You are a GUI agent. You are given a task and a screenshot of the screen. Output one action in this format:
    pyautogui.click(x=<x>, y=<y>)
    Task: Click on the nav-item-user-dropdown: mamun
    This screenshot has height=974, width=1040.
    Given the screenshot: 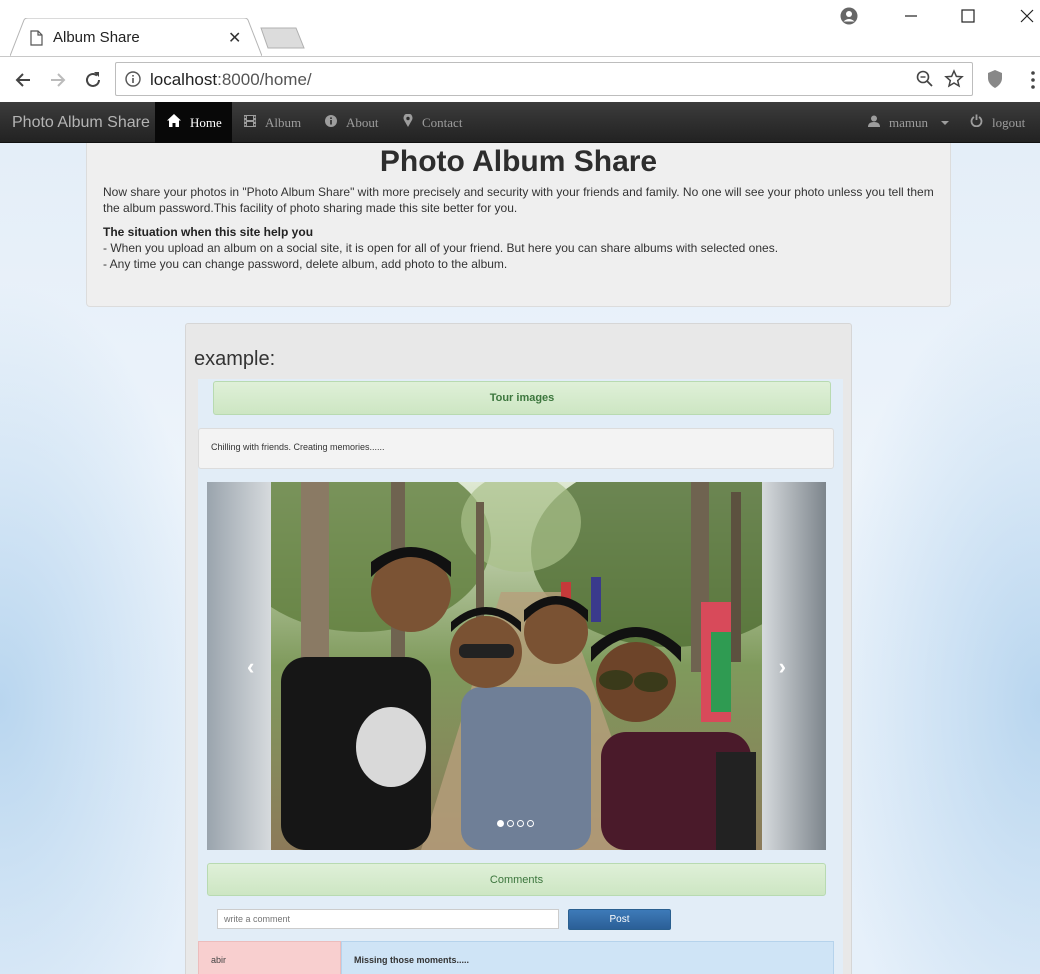 What is the action you would take?
    pyautogui.click(x=908, y=122)
    